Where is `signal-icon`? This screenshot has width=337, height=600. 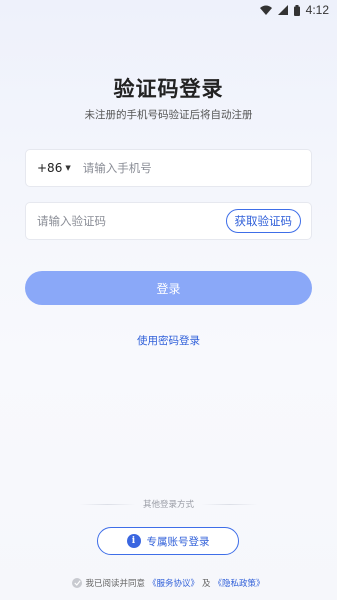
signal-icon is located at coordinates (282, 10).